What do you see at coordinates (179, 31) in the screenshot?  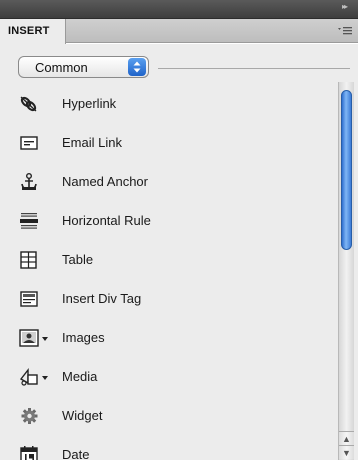 I see `panel-tab-bar: INSERT` at bounding box center [179, 31].